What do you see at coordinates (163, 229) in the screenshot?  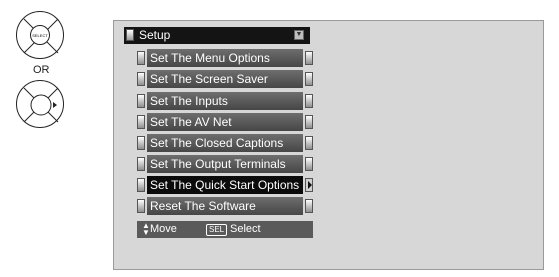 I see `move-hint: Move` at bounding box center [163, 229].